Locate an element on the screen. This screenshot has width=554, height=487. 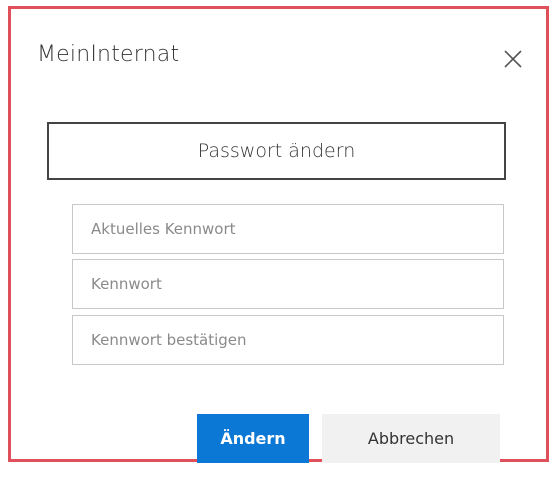
section-heading: Passwort ändern is located at coordinates (276, 151).